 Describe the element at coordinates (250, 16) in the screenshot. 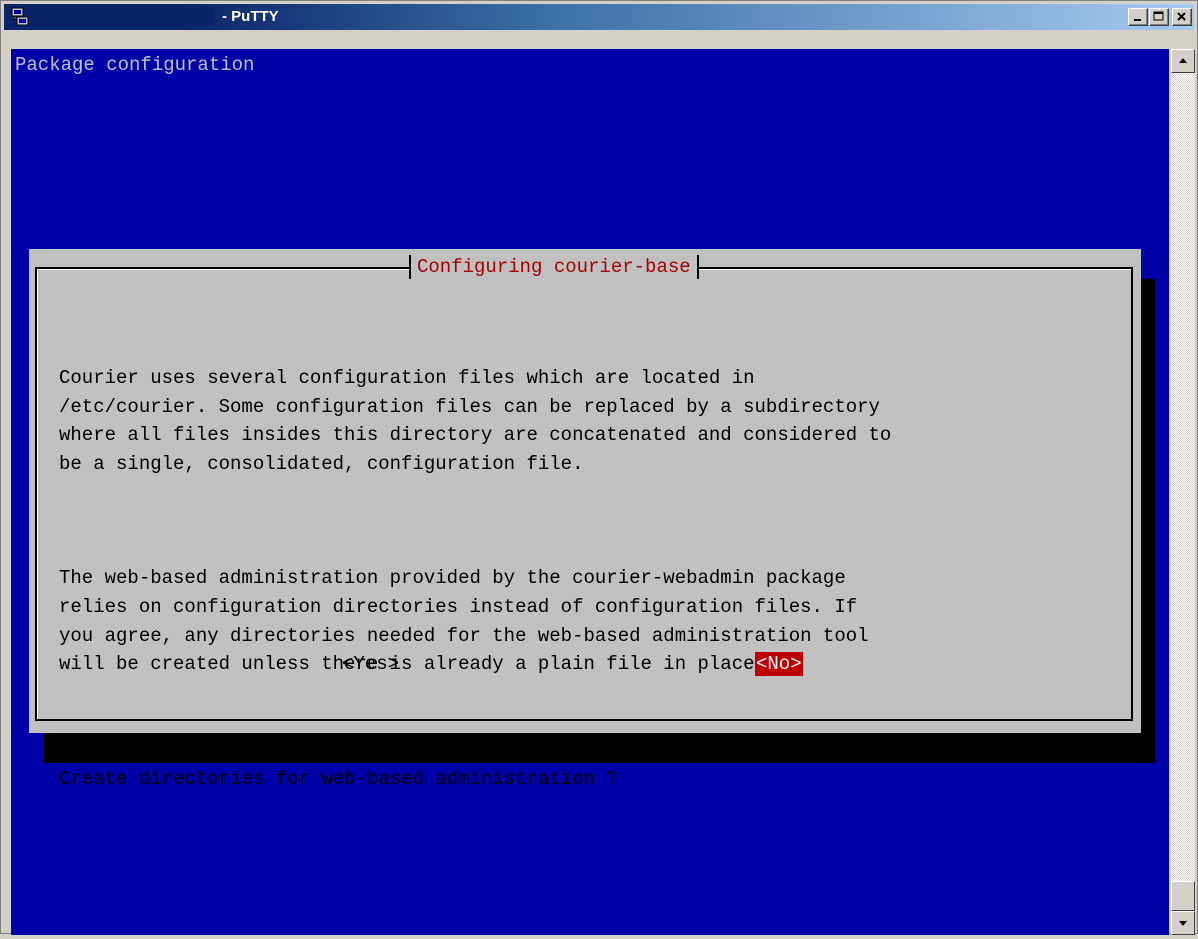

I see `window-title: - PuTTY` at that location.